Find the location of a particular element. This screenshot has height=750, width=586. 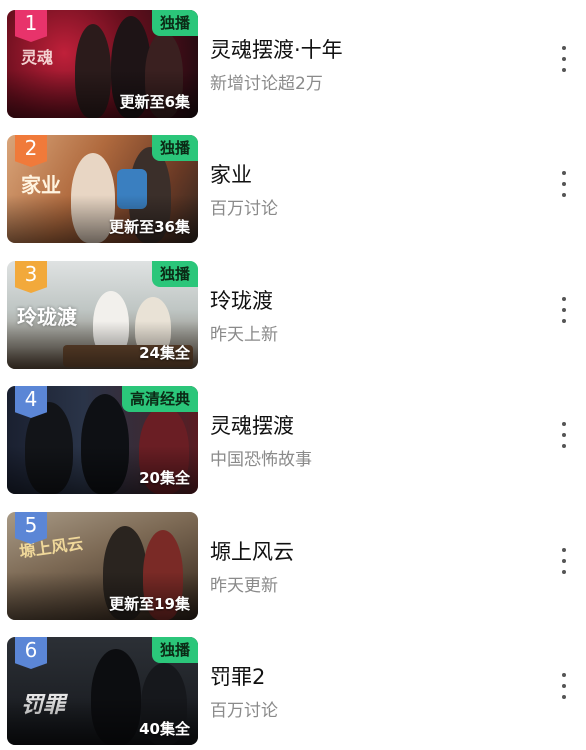

episode-status: 40集全 is located at coordinates (164, 729).